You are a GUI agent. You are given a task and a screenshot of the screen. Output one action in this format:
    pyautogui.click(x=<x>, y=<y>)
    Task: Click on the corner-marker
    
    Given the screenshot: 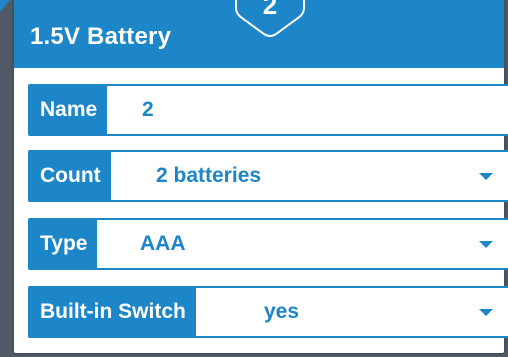 What is the action you would take?
    pyautogui.click(x=5, y=6)
    